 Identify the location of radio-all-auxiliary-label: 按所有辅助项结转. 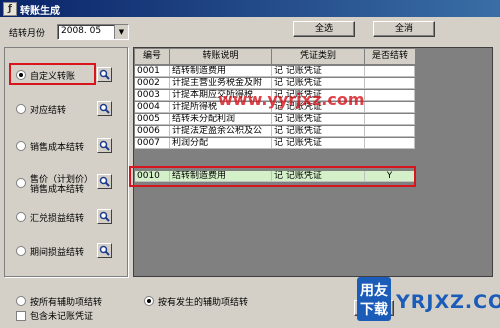
(66, 303).